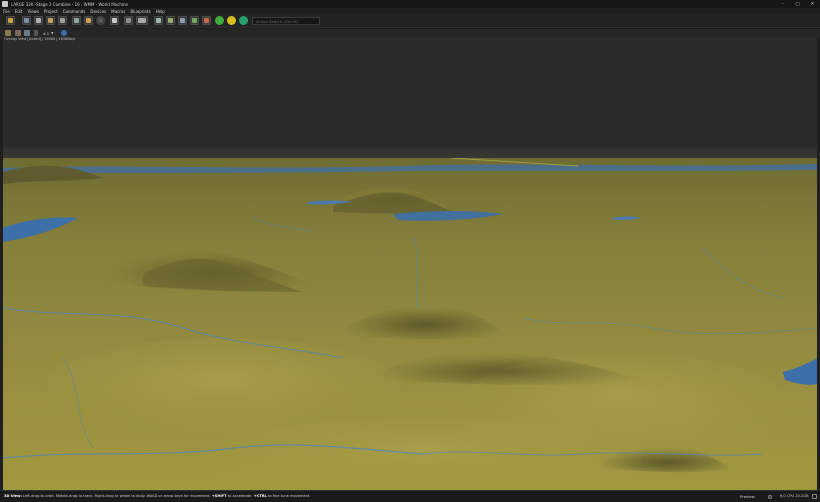 This screenshot has height=502, width=820. I want to click on build-icon, so click(38, 20).